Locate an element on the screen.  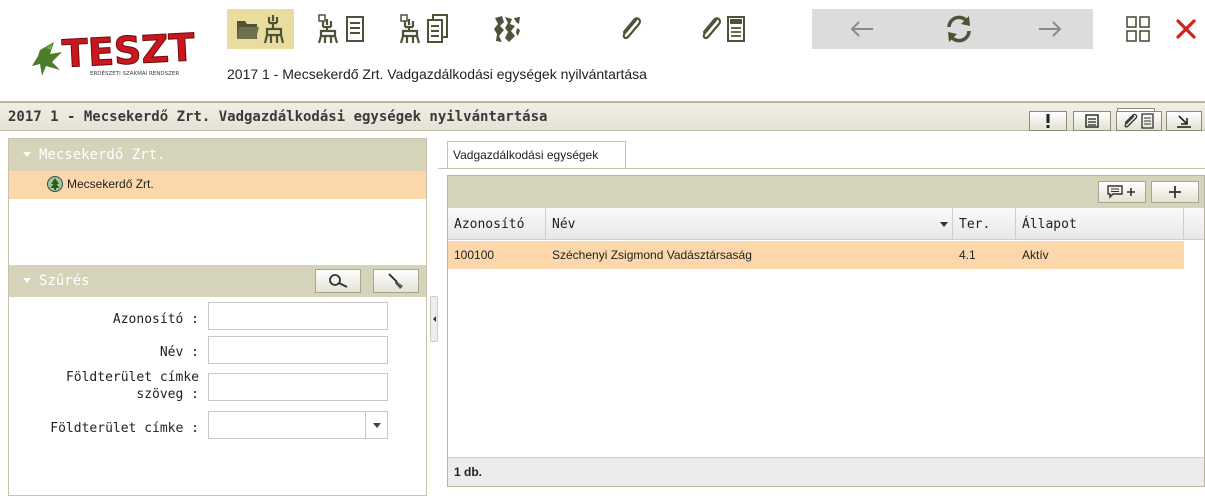
grid-view-button is located at coordinates (1138, 29).